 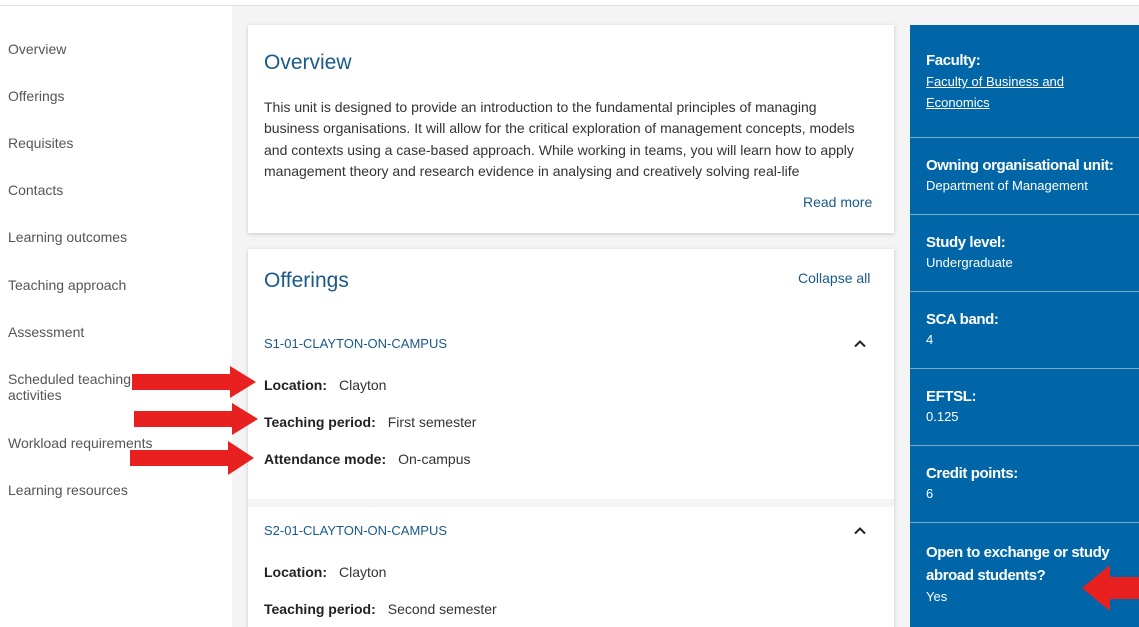 What do you see at coordinates (325, 459) in the screenshot?
I see `attendance-mode-label: Attendance mode:` at bounding box center [325, 459].